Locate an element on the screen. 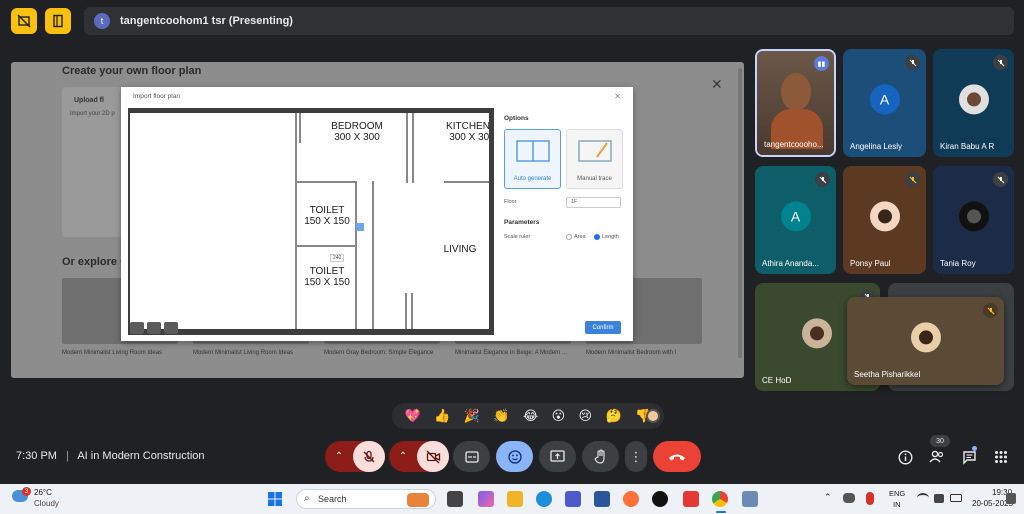  file-explorer-icon is located at coordinates (515, 499).